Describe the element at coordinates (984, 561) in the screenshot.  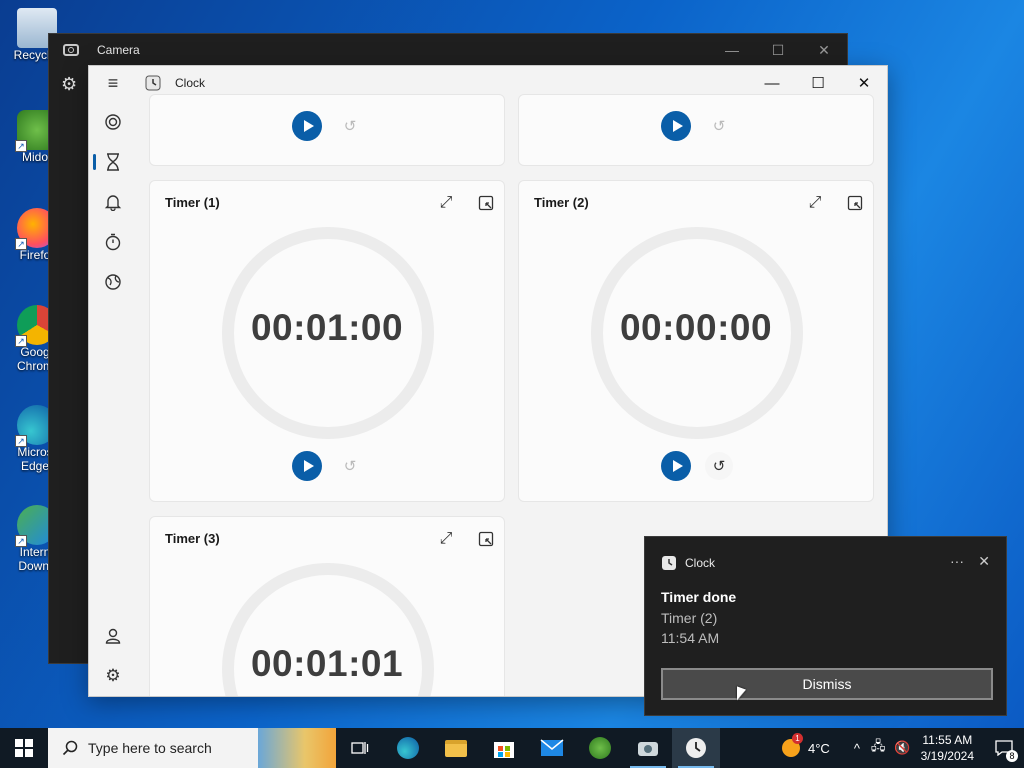
I see `close-icon: ✕` at that location.